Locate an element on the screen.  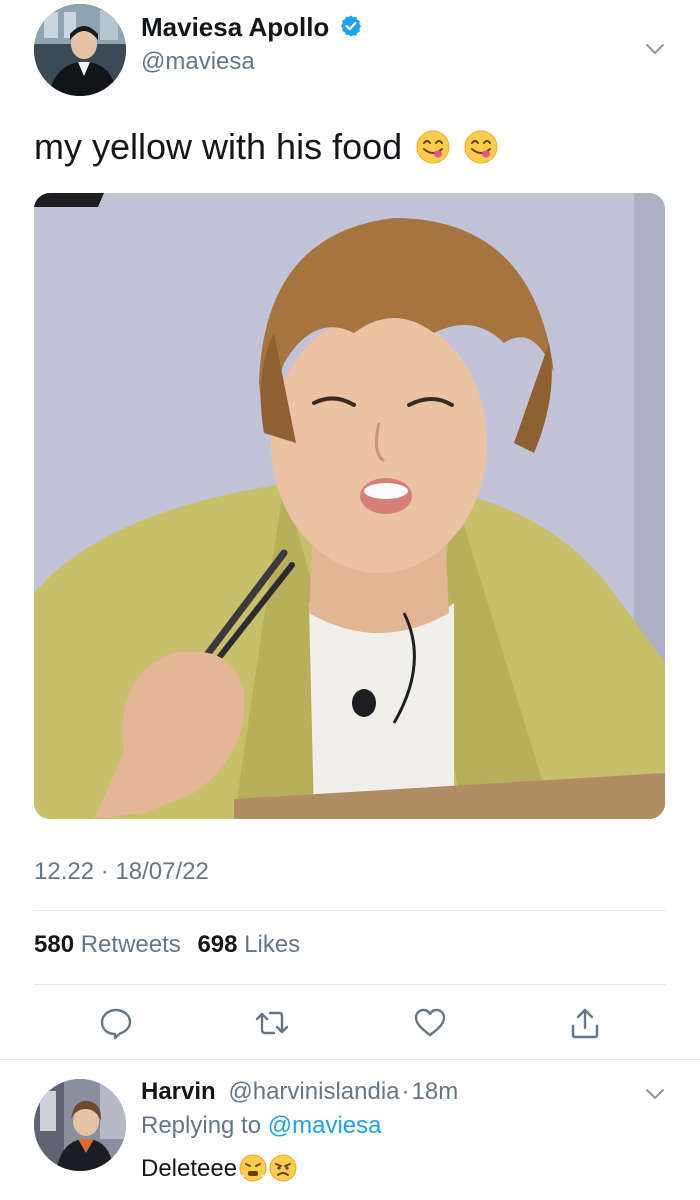
replying-to-label: Replying to is located at coordinates (201, 1125).